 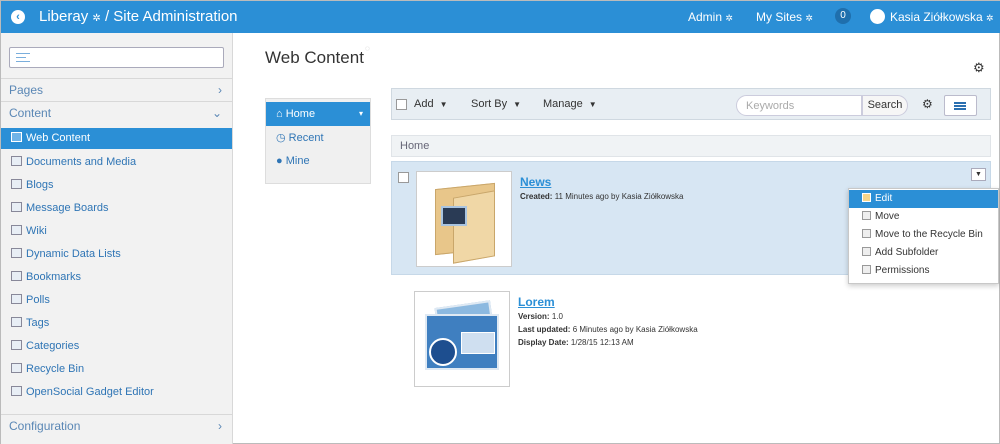 What do you see at coordinates (116, 346) in the screenshot?
I see `sidebar-item-categories: Categories` at bounding box center [116, 346].